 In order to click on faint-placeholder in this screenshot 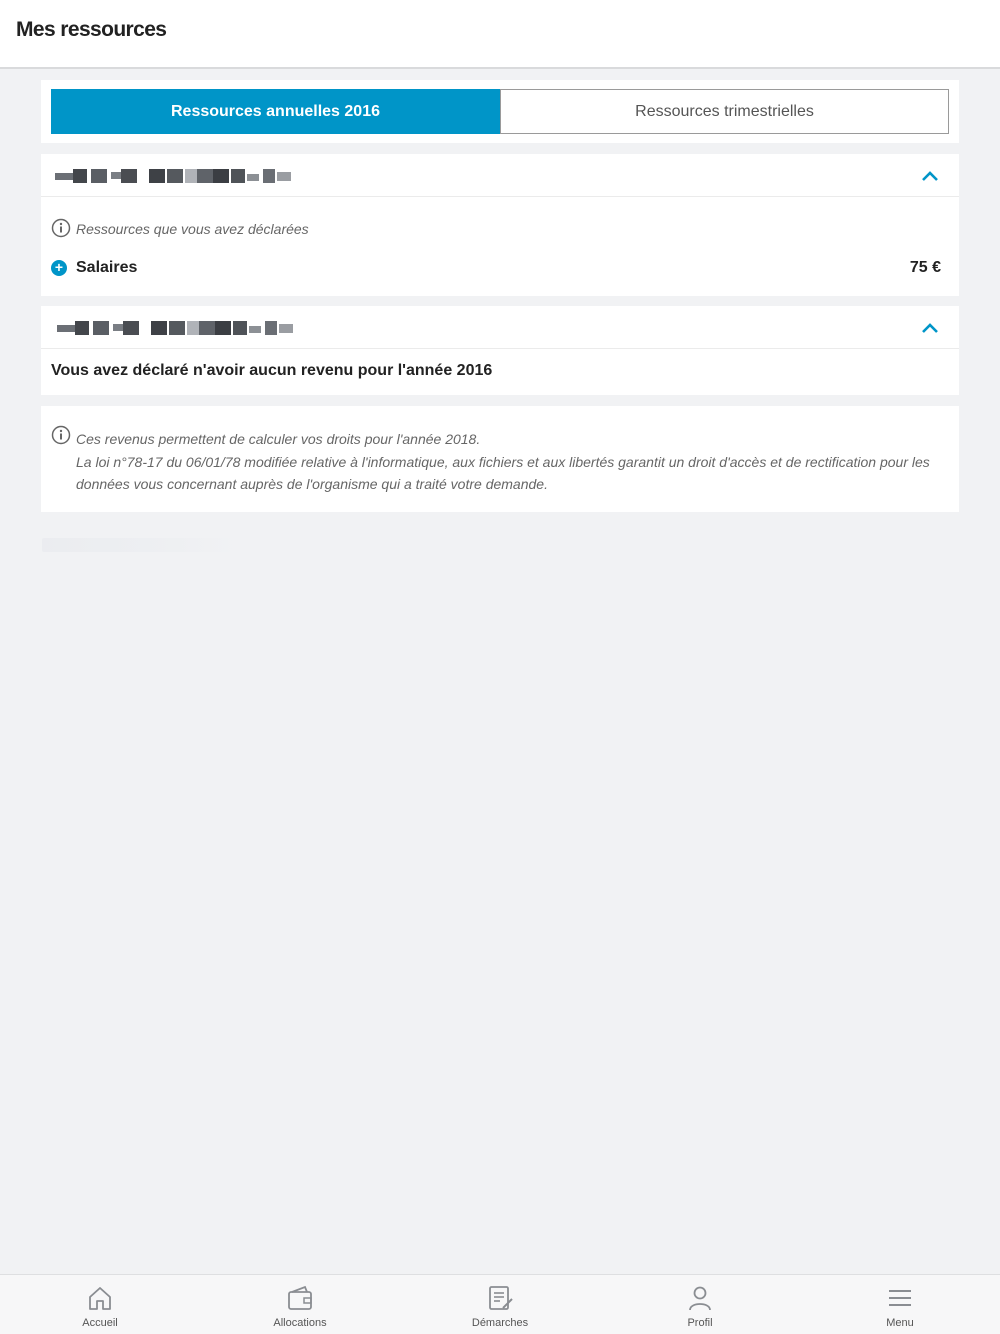, I will do `click(140, 545)`.